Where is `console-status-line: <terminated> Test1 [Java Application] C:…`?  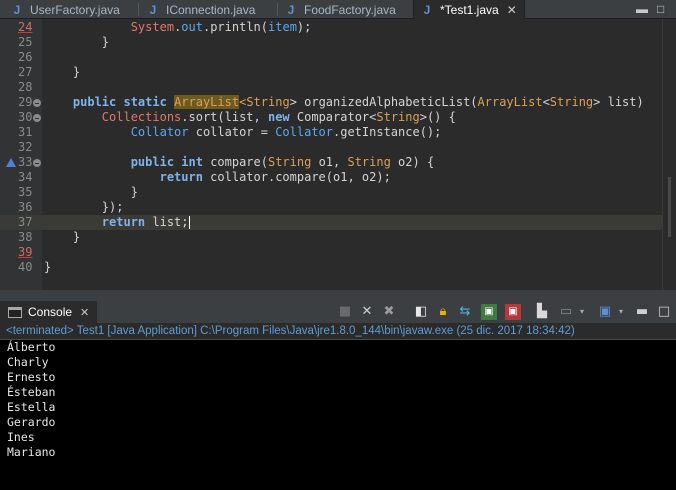
console-status-line: <terminated> Test1 [Java Application] C:… is located at coordinates (338, 331).